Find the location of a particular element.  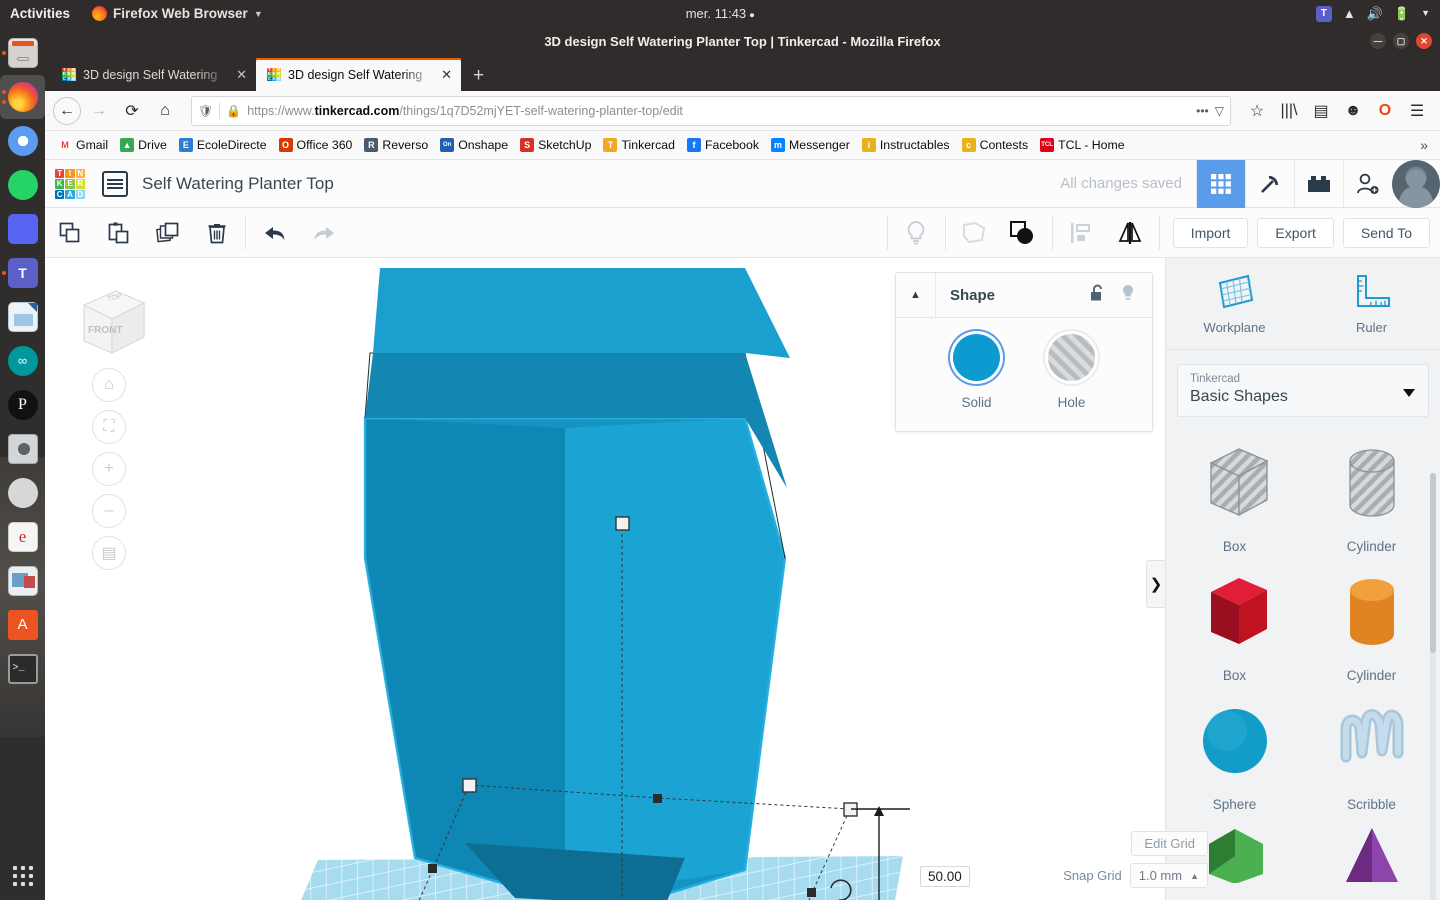

show-applications-button is located at coordinates (22, 876).